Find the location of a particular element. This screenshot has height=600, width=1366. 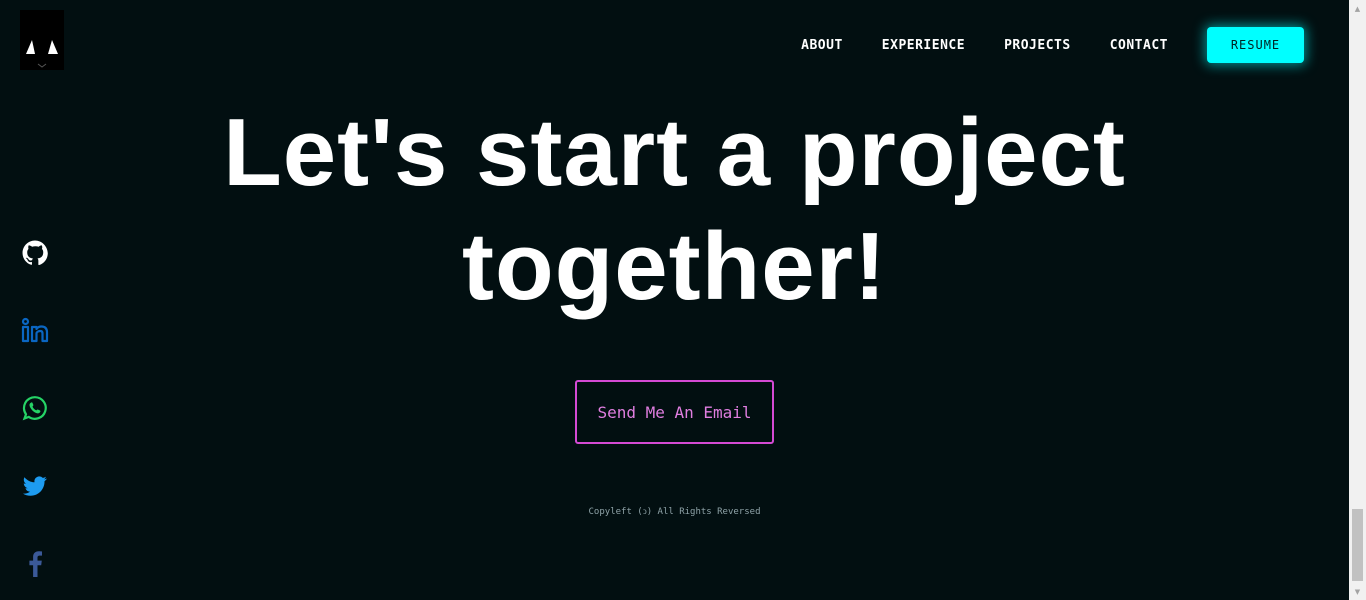

facebook-link is located at coordinates (35, 564).